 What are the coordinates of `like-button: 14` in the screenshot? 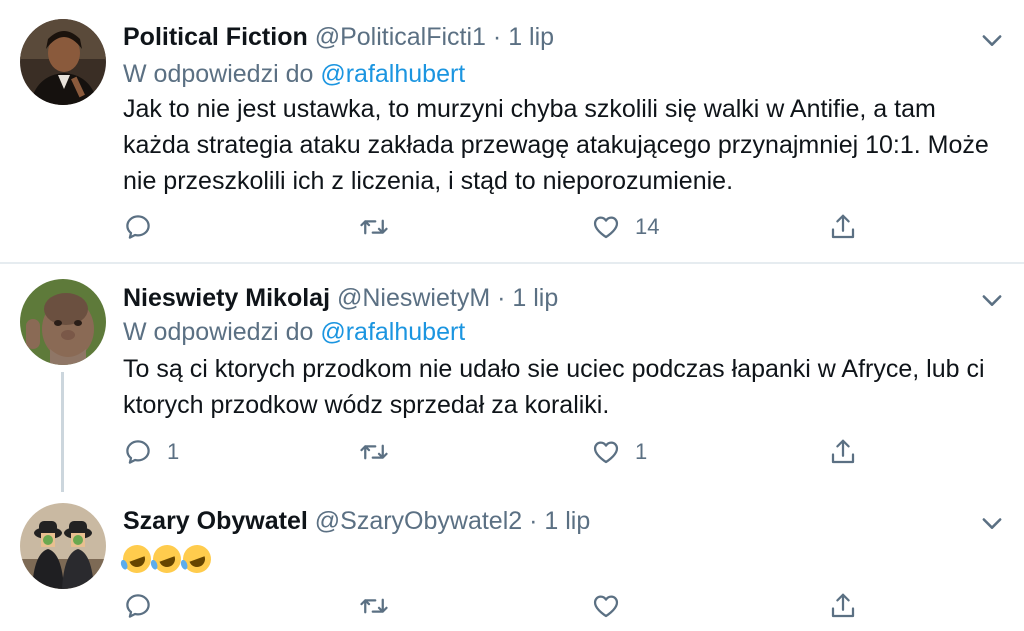 It's located at (625, 227).